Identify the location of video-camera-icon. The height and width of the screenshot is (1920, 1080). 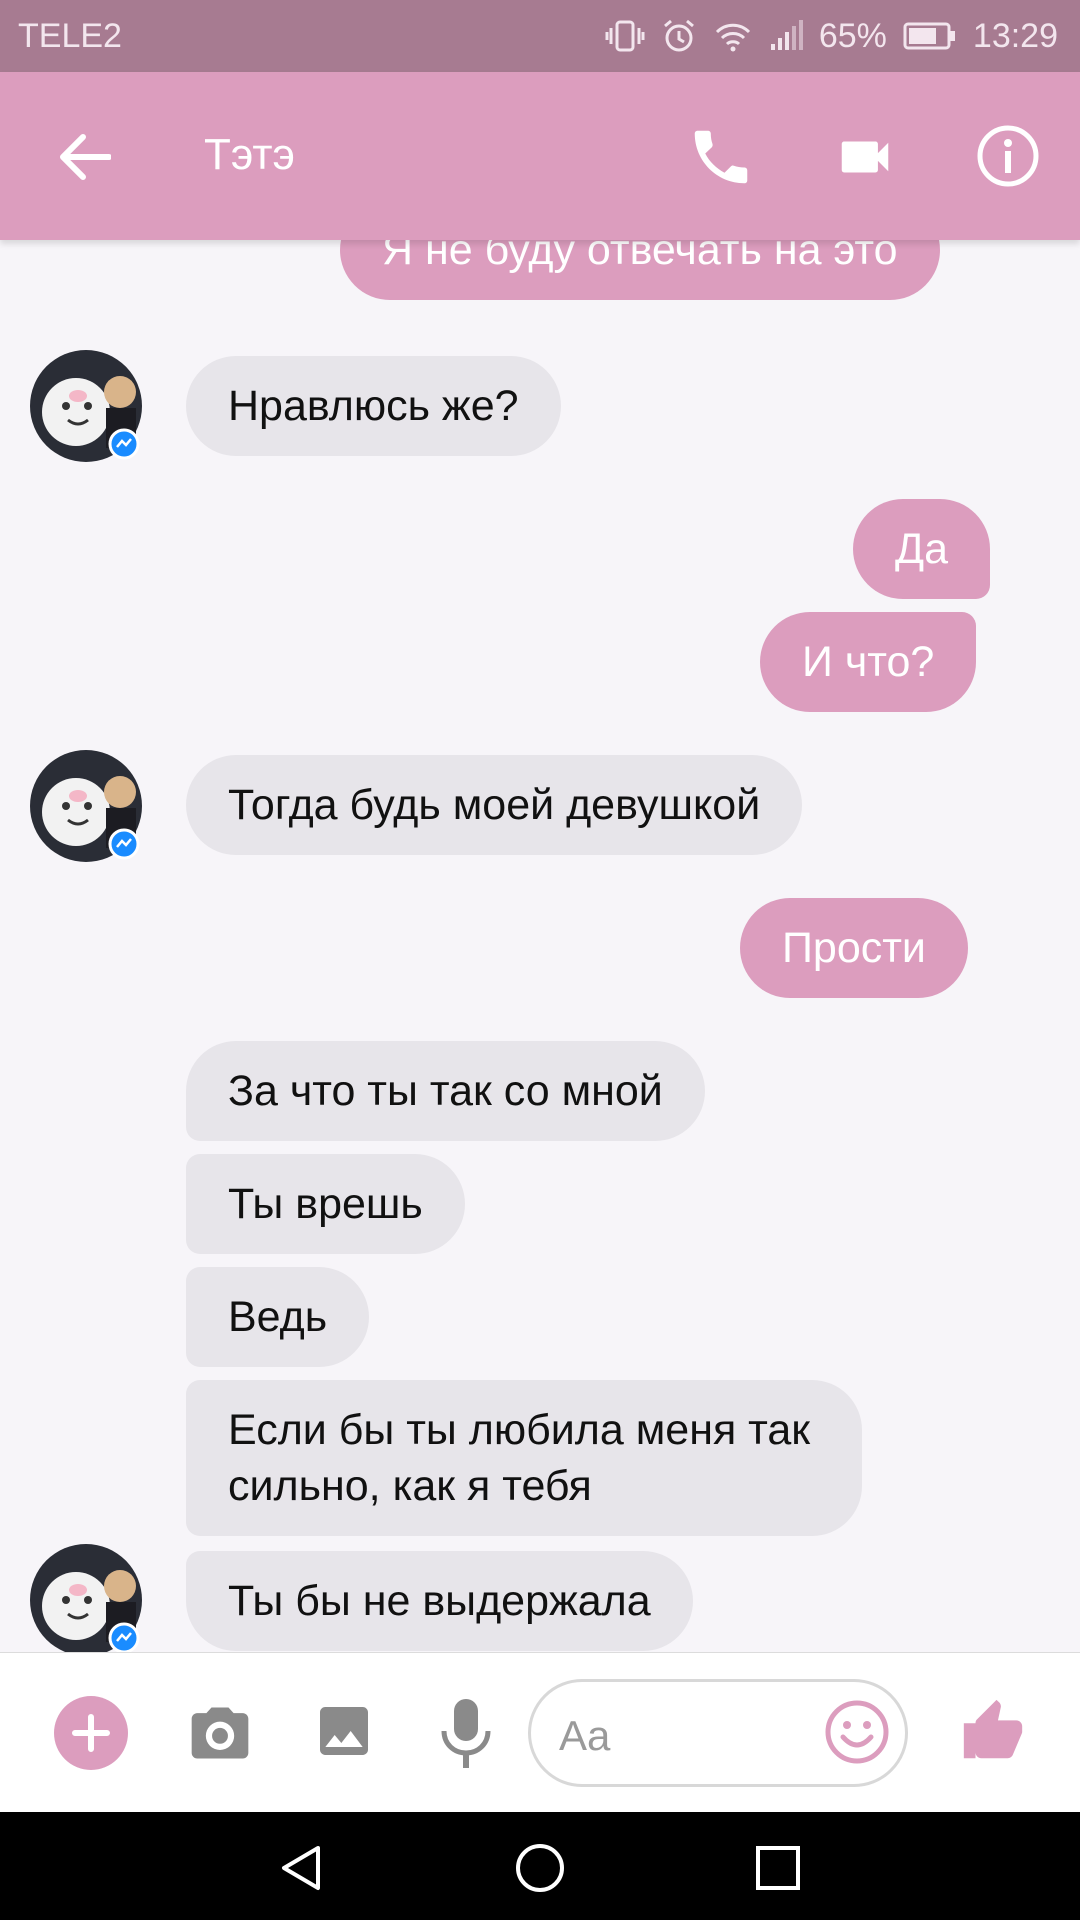
(865, 157).